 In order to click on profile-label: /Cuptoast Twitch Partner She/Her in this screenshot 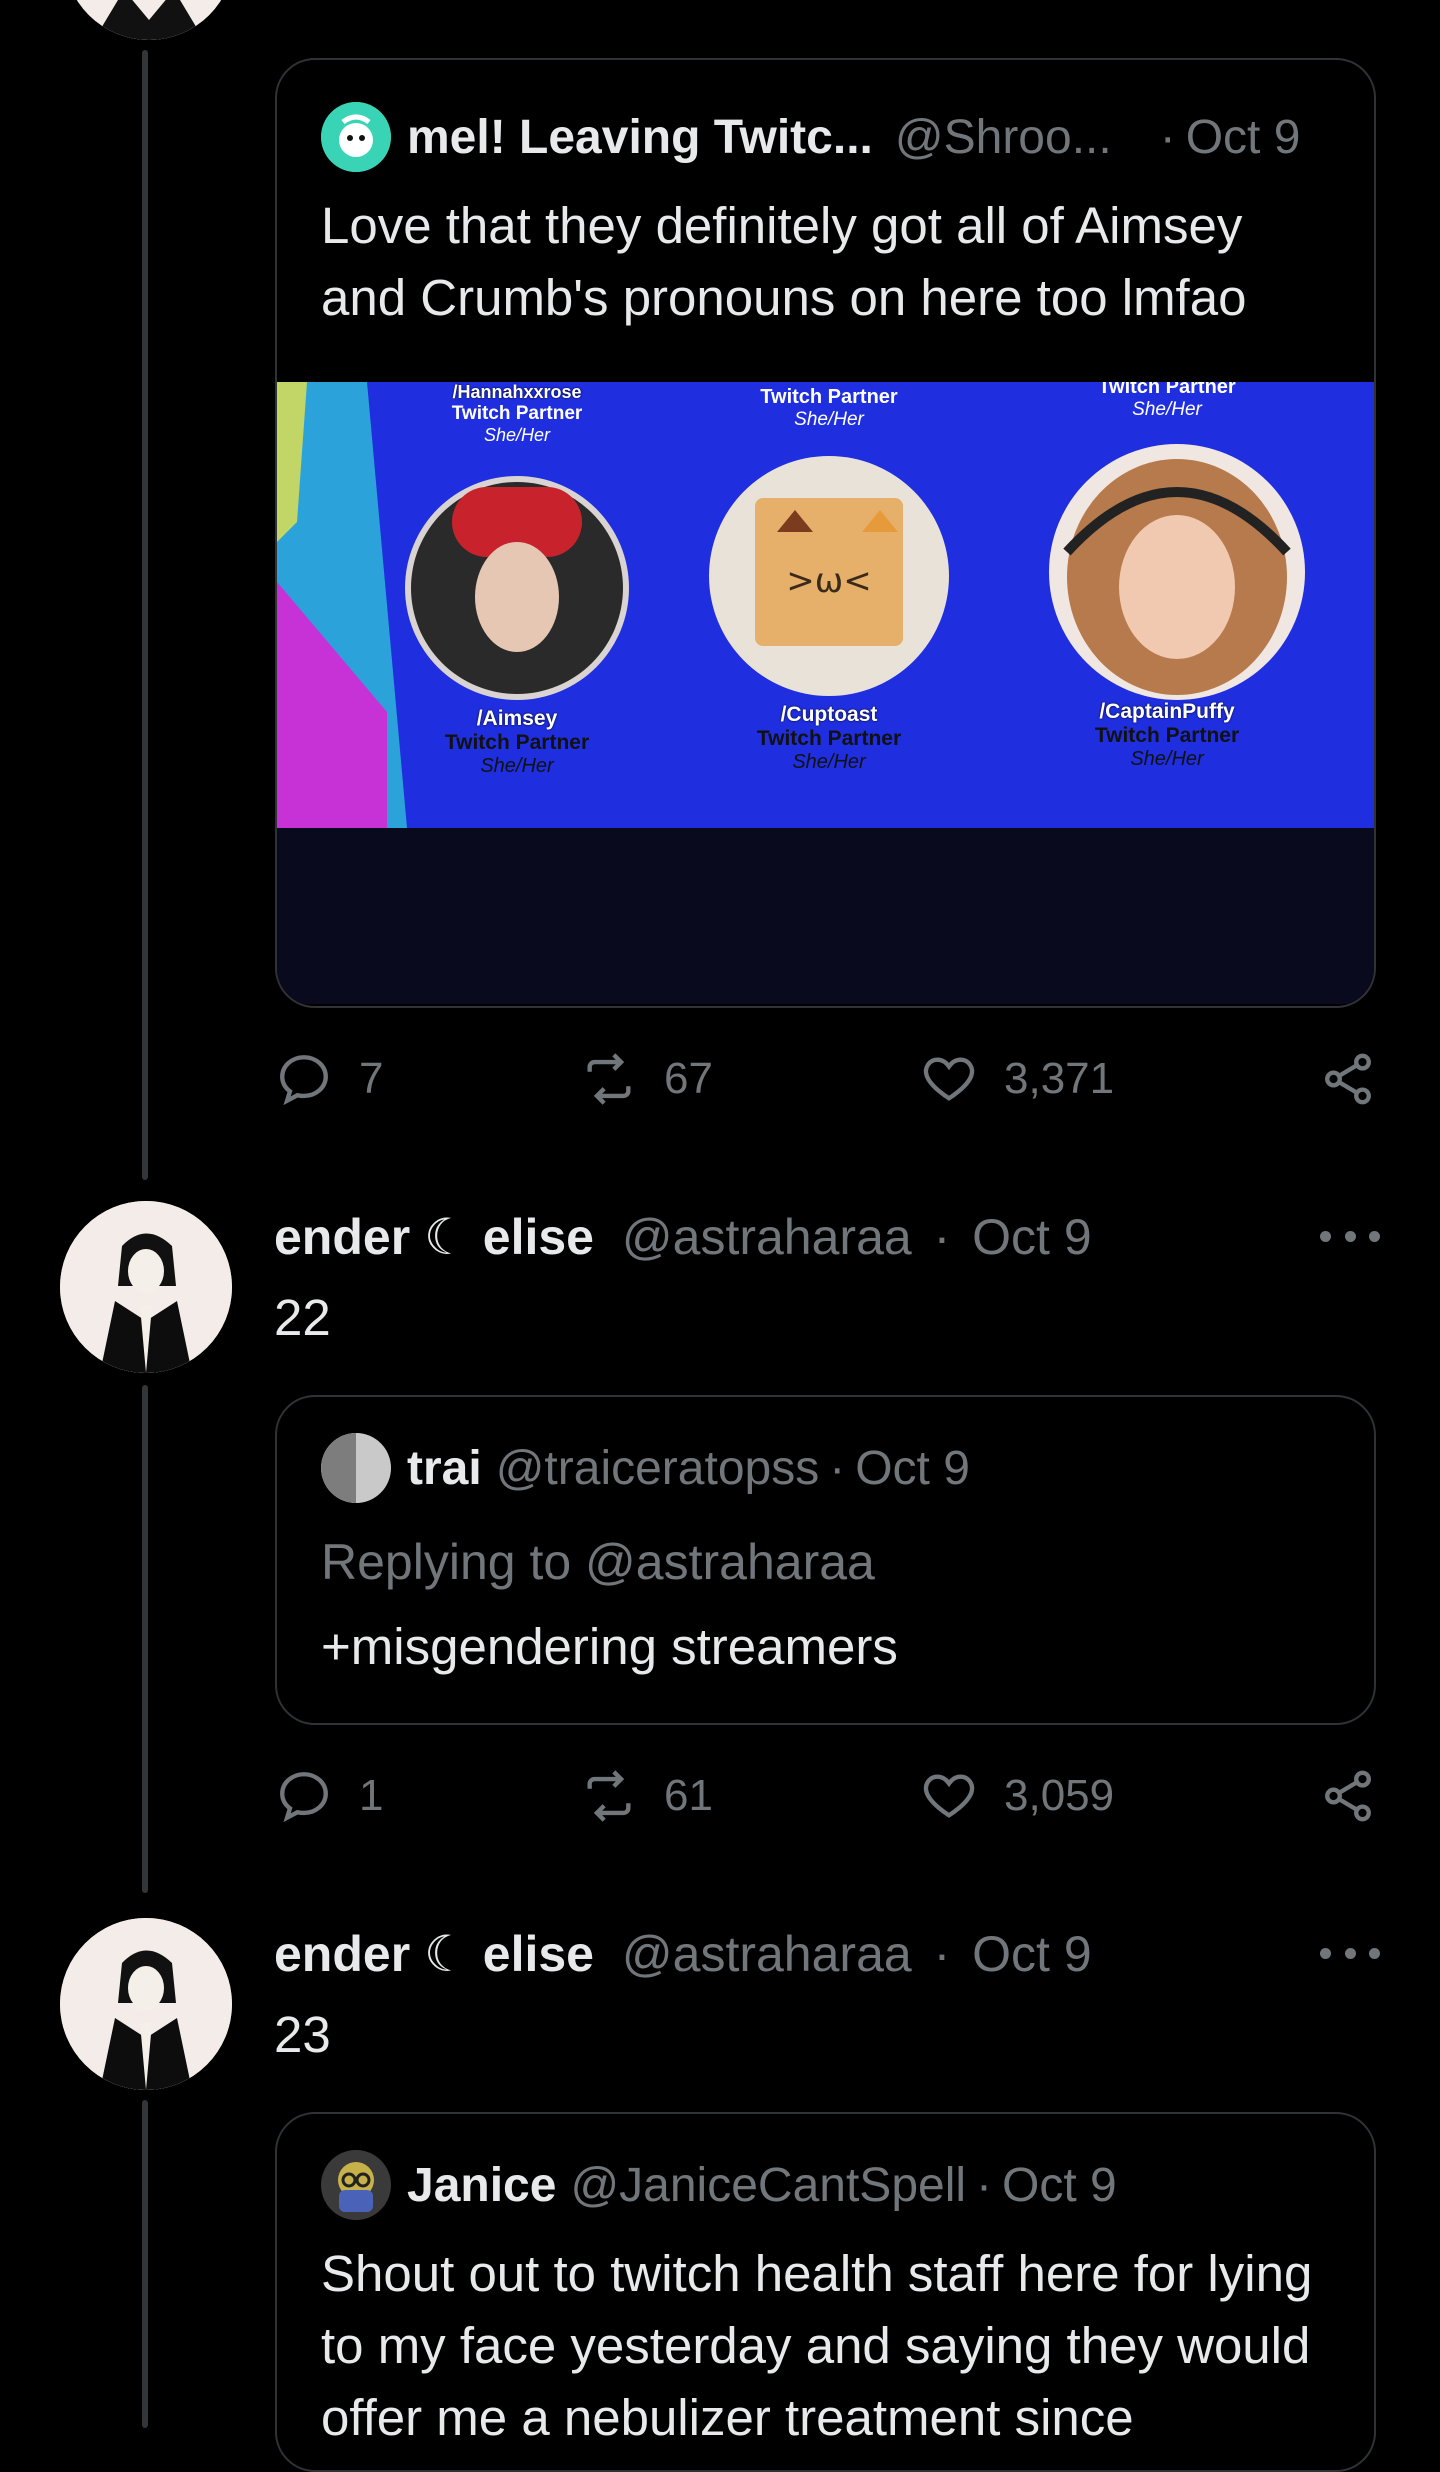, I will do `click(829, 738)`.